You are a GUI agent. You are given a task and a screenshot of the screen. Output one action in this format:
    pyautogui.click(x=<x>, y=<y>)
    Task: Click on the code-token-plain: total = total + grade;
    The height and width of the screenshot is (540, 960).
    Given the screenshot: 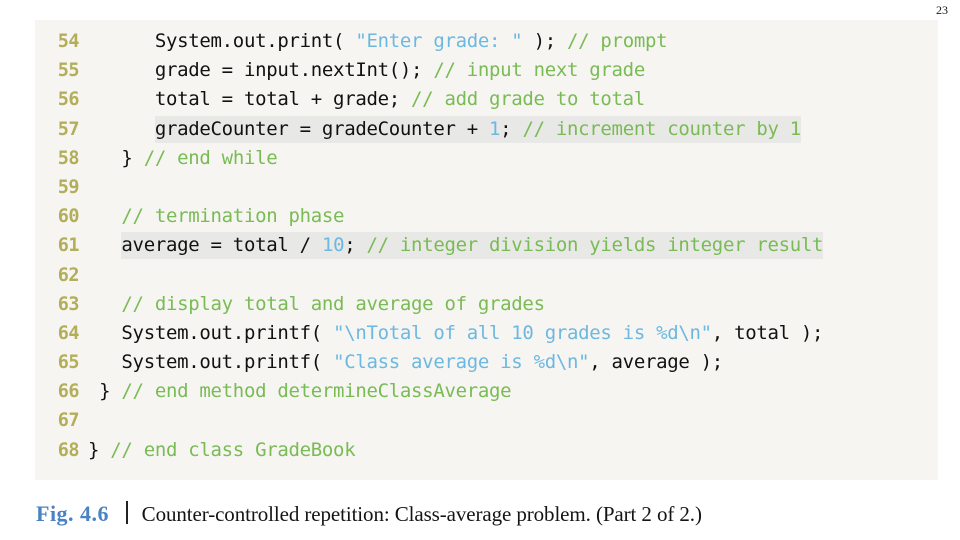 What is the action you would take?
    pyautogui.click(x=250, y=99)
    